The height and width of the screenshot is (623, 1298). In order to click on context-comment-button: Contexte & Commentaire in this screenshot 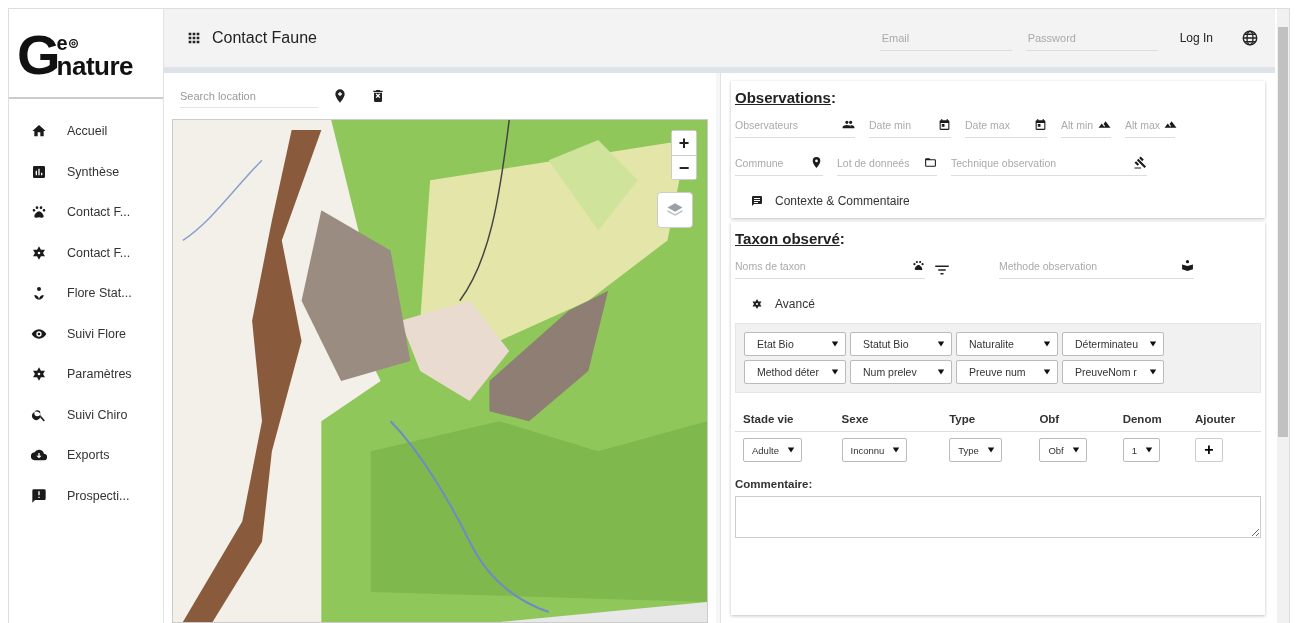, I will do `click(830, 201)`.